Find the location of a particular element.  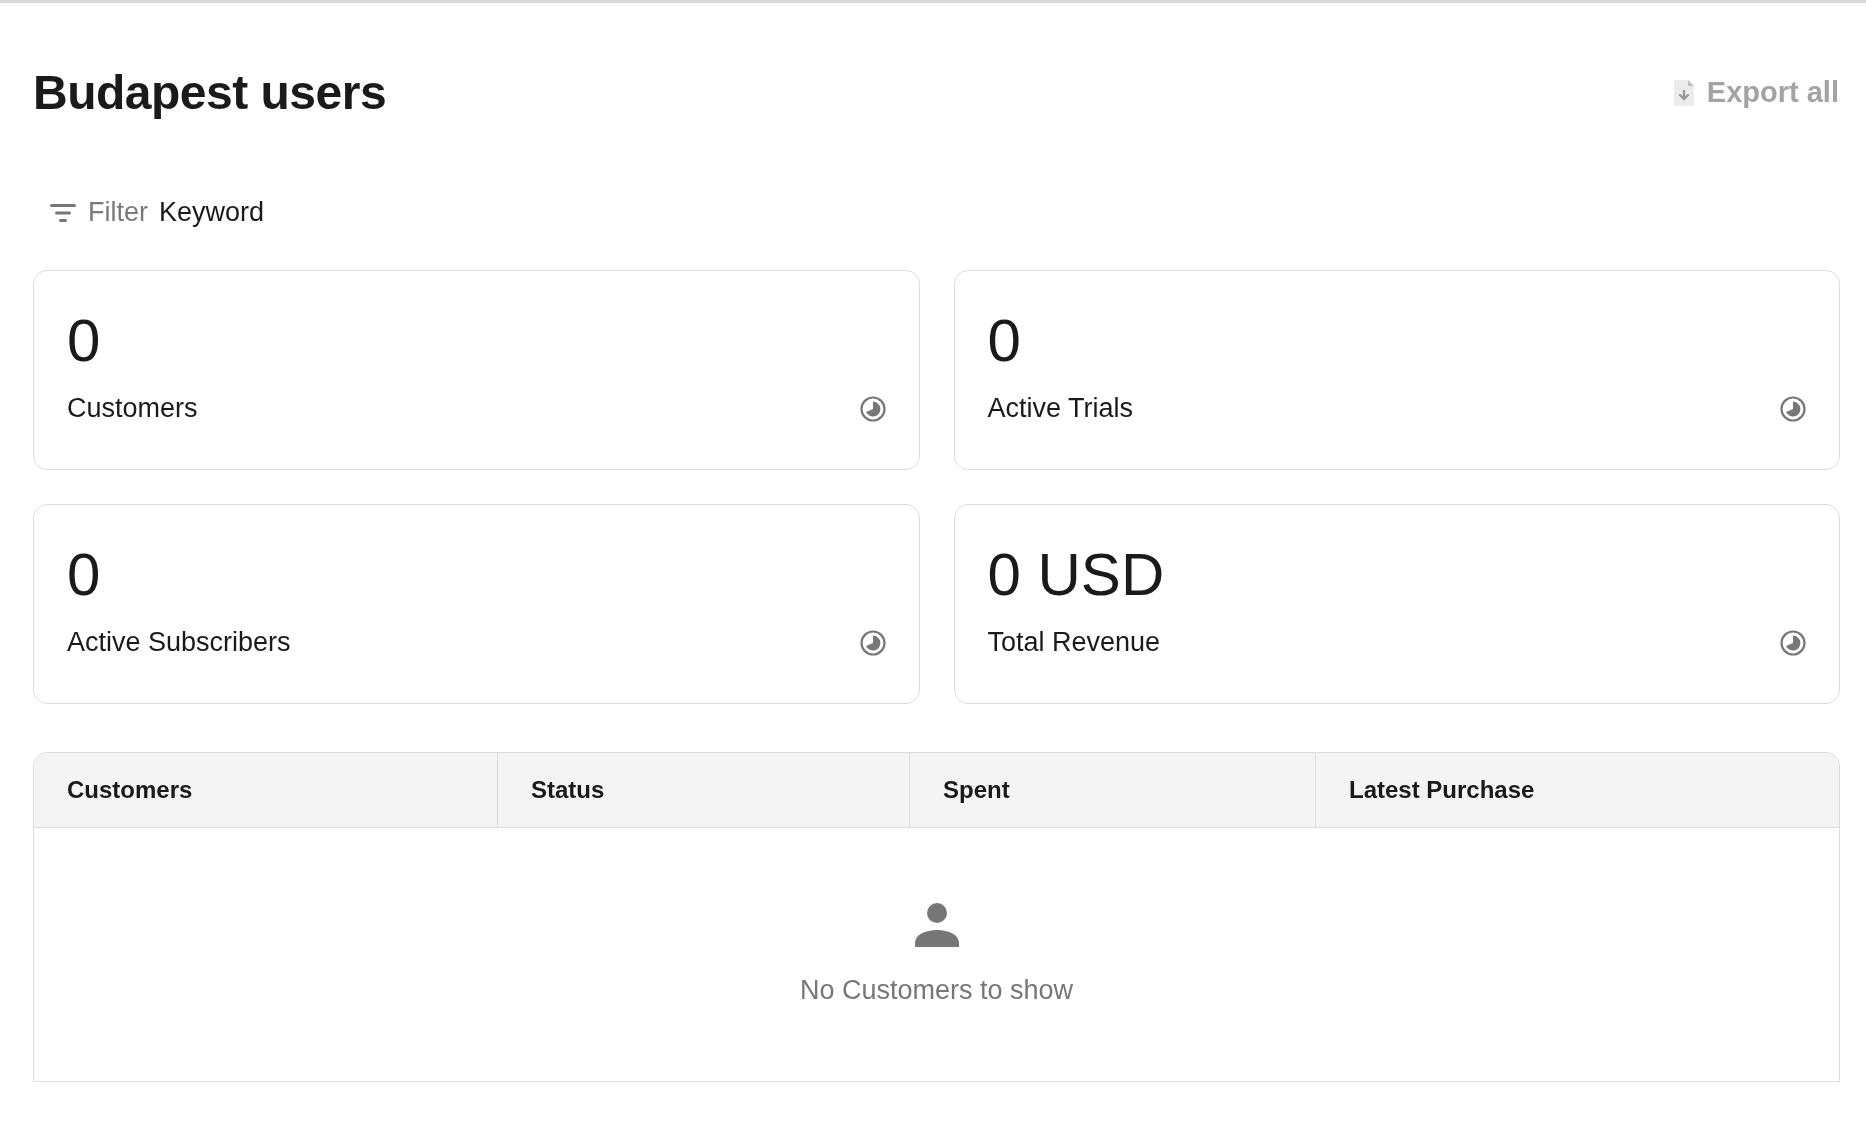

filter-label: Filter is located at coordinates (118, 212).